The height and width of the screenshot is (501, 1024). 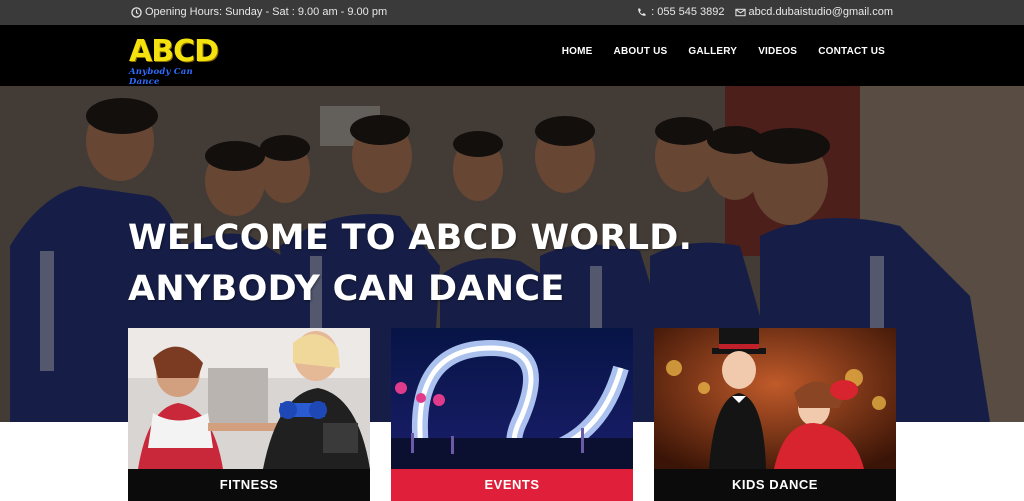 What do you see at coordinates (512, 485) in the screenshot?
I see `events-label: EVENTS` at bounding box center [512, 485].